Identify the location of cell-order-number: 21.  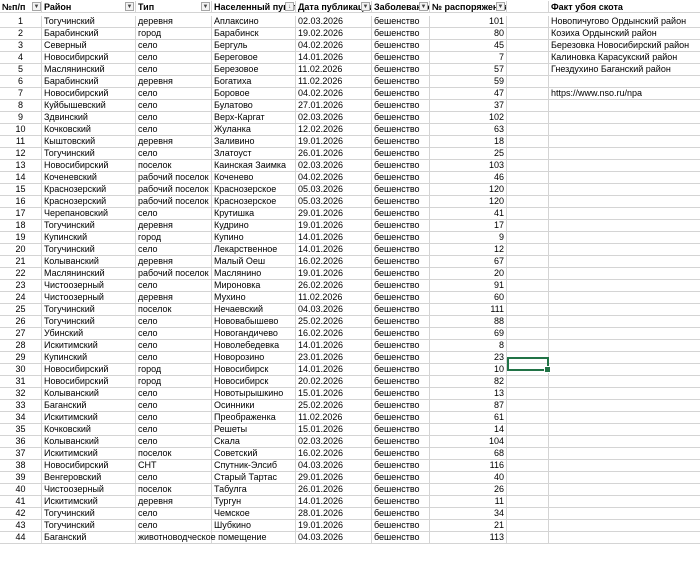
(468, 526).